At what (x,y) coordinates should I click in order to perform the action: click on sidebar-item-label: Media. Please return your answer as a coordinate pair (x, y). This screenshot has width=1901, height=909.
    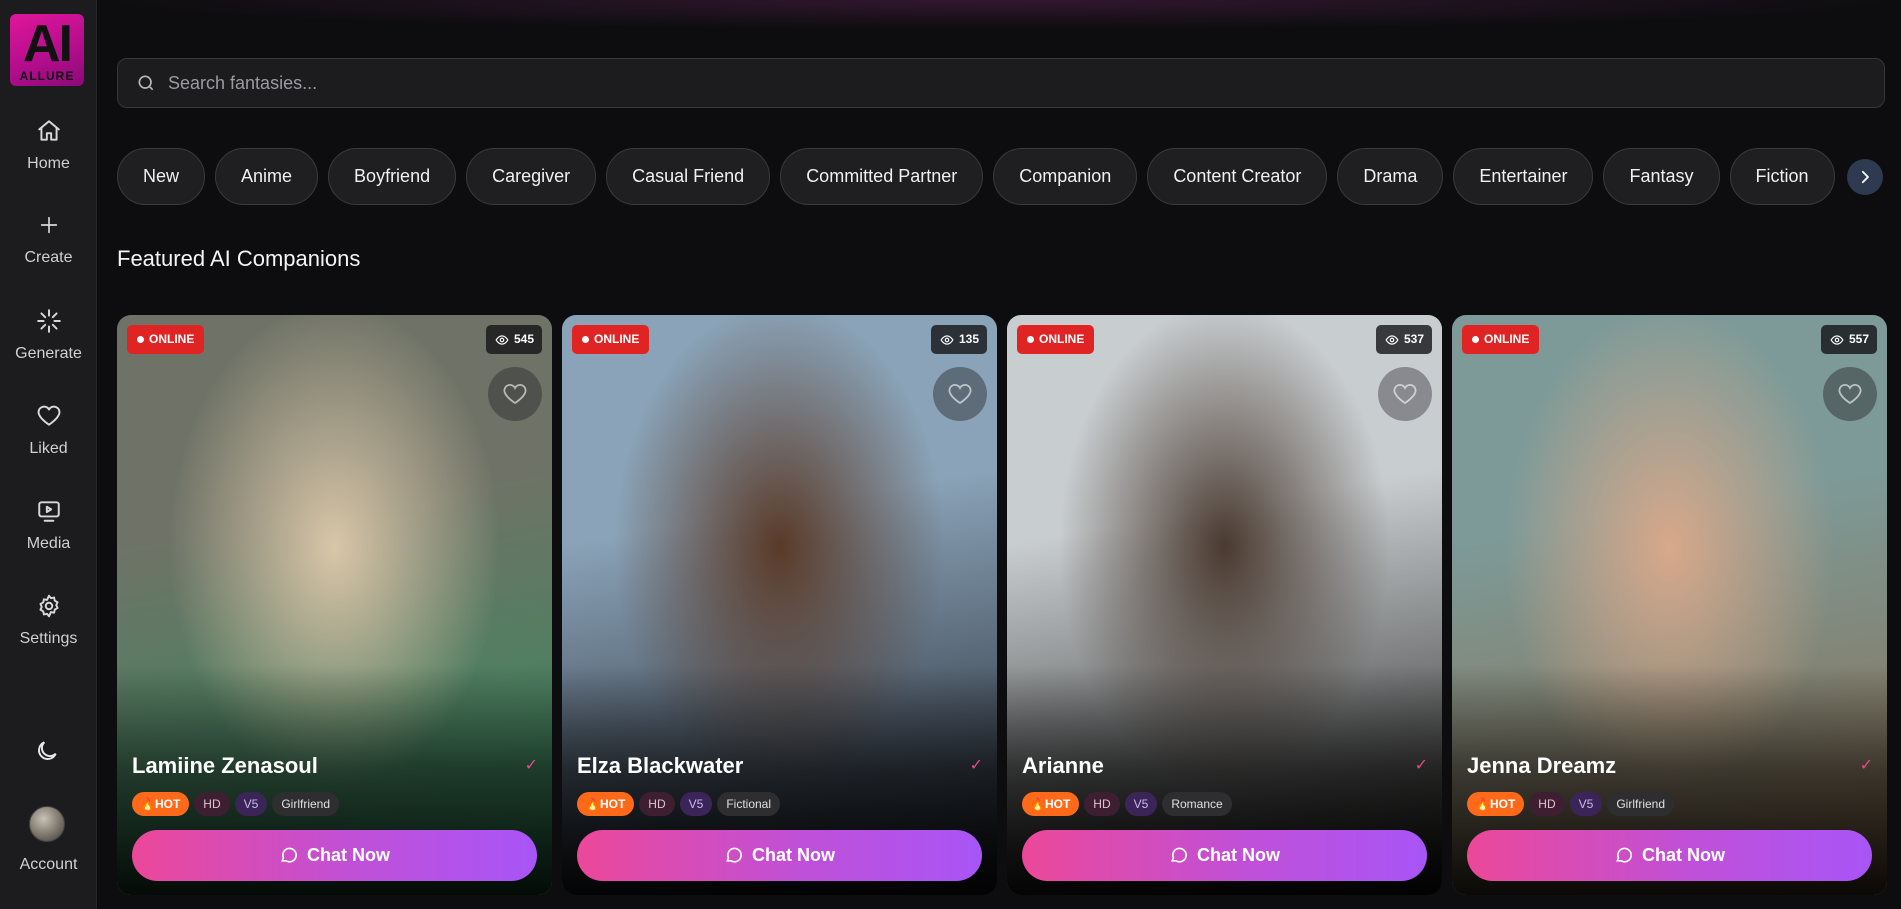
    Looking at the image, I should click on (48, 543).